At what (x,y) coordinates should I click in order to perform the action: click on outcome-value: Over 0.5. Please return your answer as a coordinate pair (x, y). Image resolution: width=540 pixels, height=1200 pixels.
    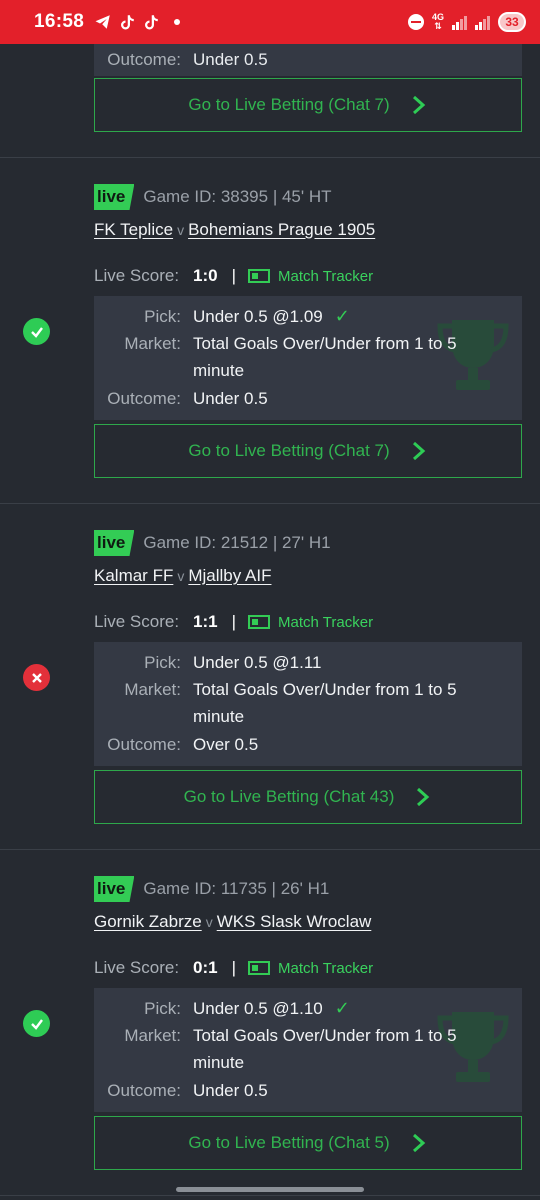
    Looking at the image, I should click on (226, 744).